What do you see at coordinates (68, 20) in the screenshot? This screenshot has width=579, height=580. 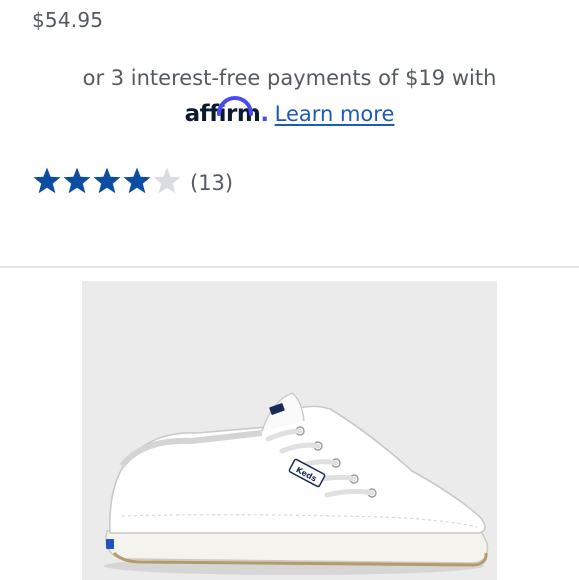 I see `product-price: $54.95` at bounding box center [68, 20].